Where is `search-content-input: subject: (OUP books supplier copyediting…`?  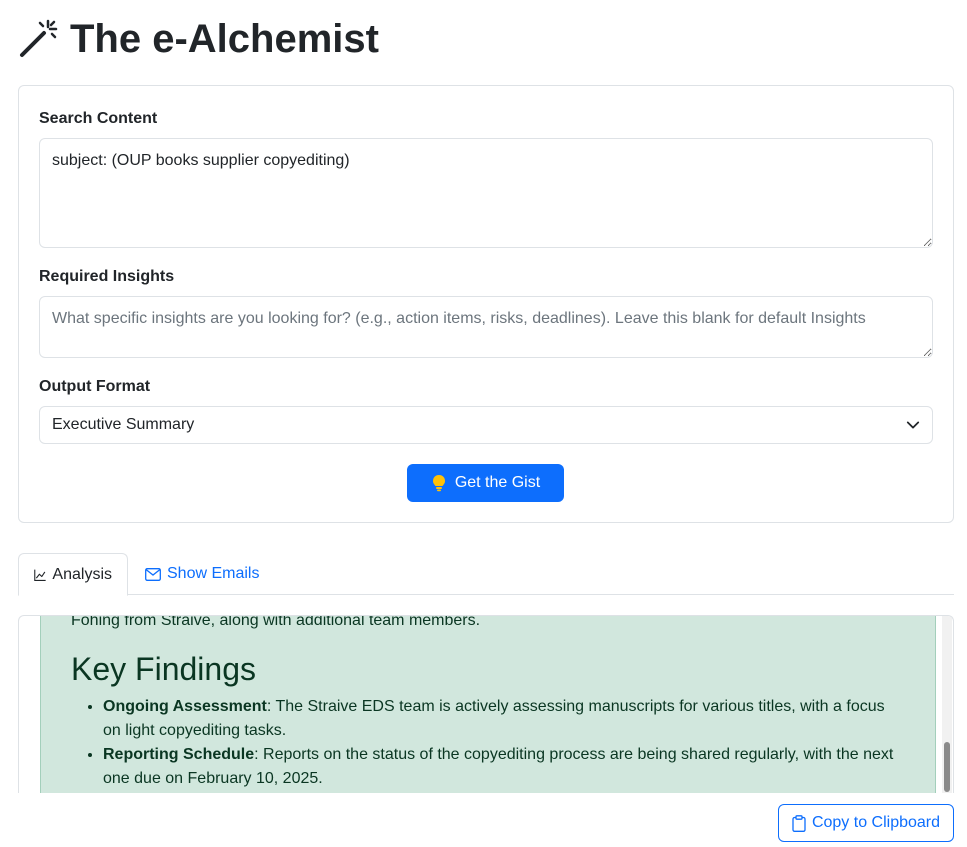
search-content-input: subject: (OUP books supplier copyediting… is located at coordinates (486, 193).